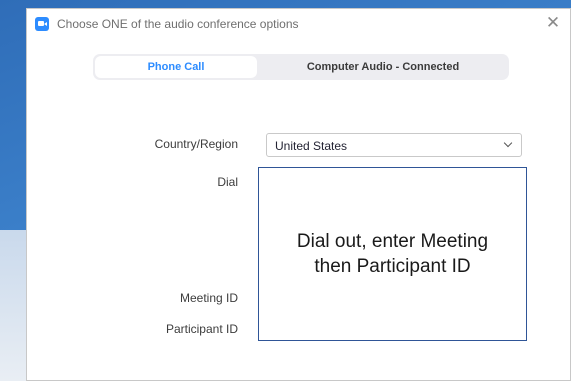  I want to click on chevron-down-icon, so click(508, 143).